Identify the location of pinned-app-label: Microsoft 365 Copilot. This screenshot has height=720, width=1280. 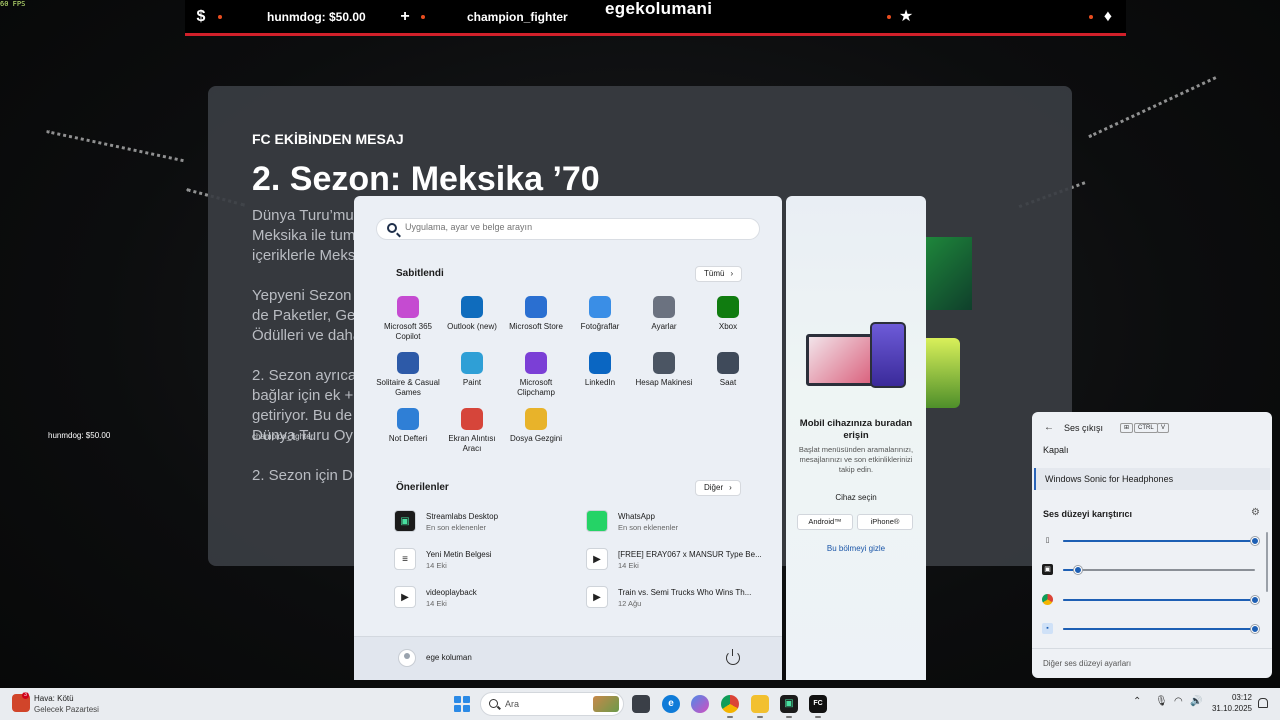
(408, 331).